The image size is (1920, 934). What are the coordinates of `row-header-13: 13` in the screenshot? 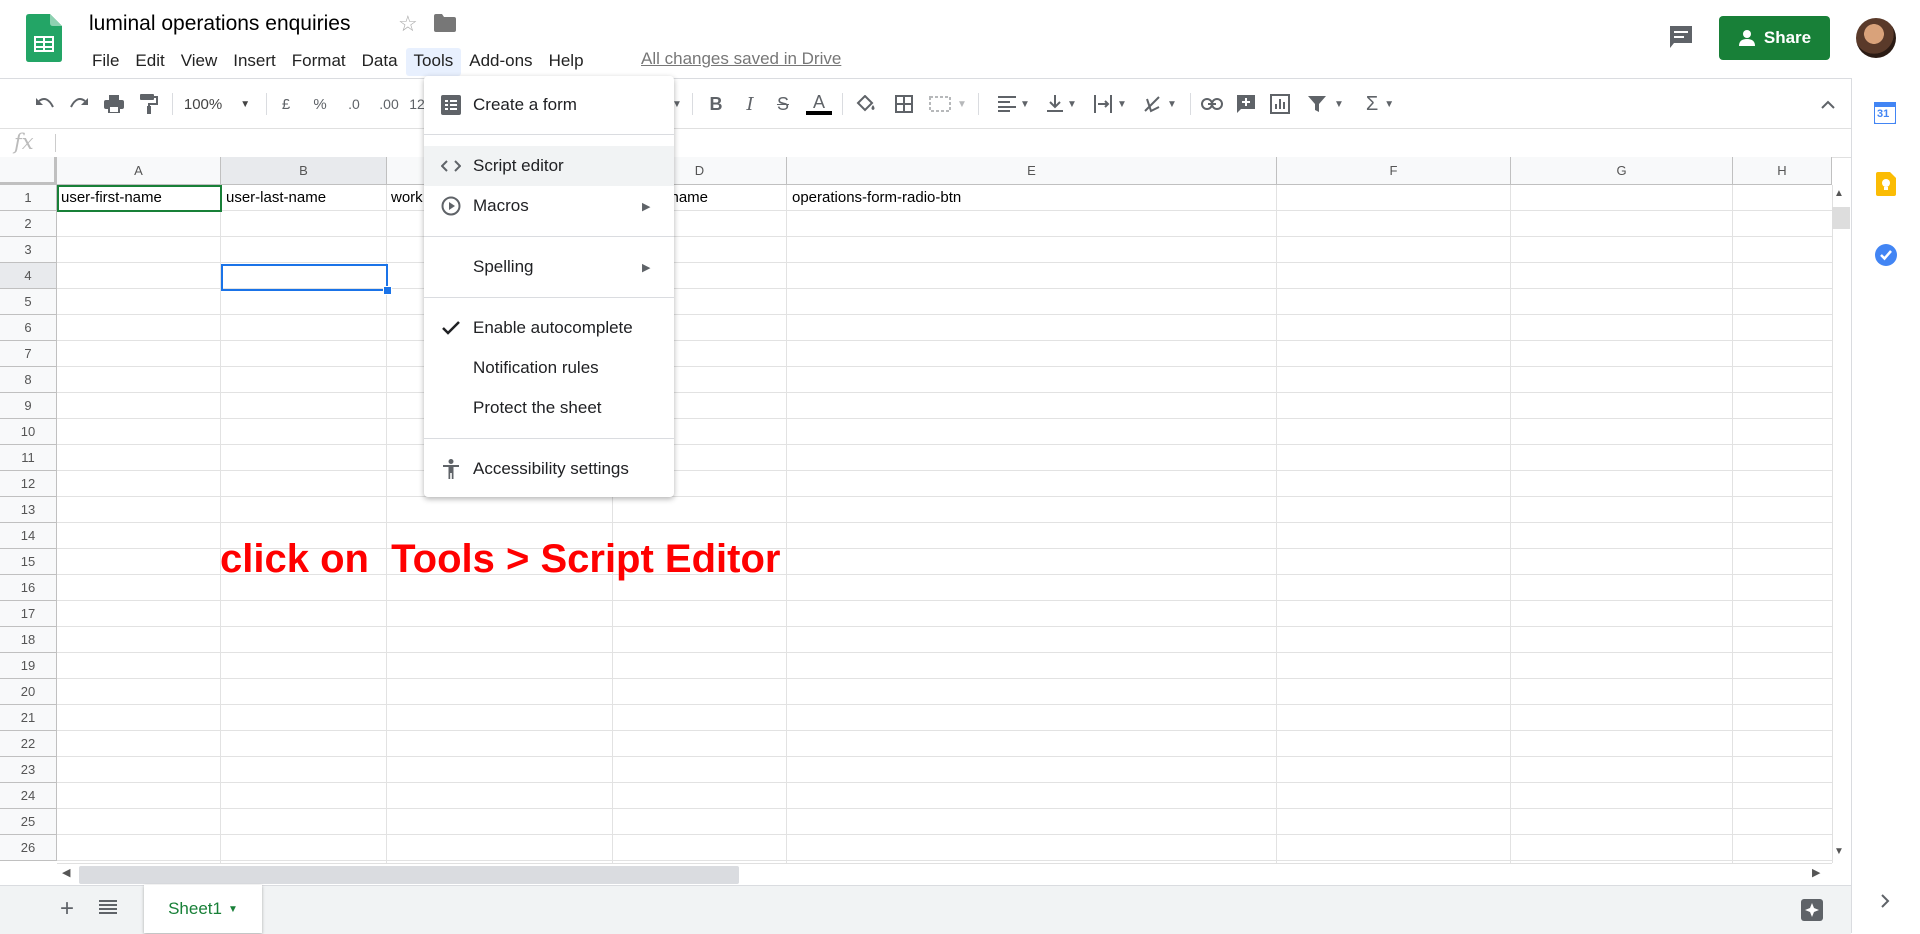 It's located at (28, 510).